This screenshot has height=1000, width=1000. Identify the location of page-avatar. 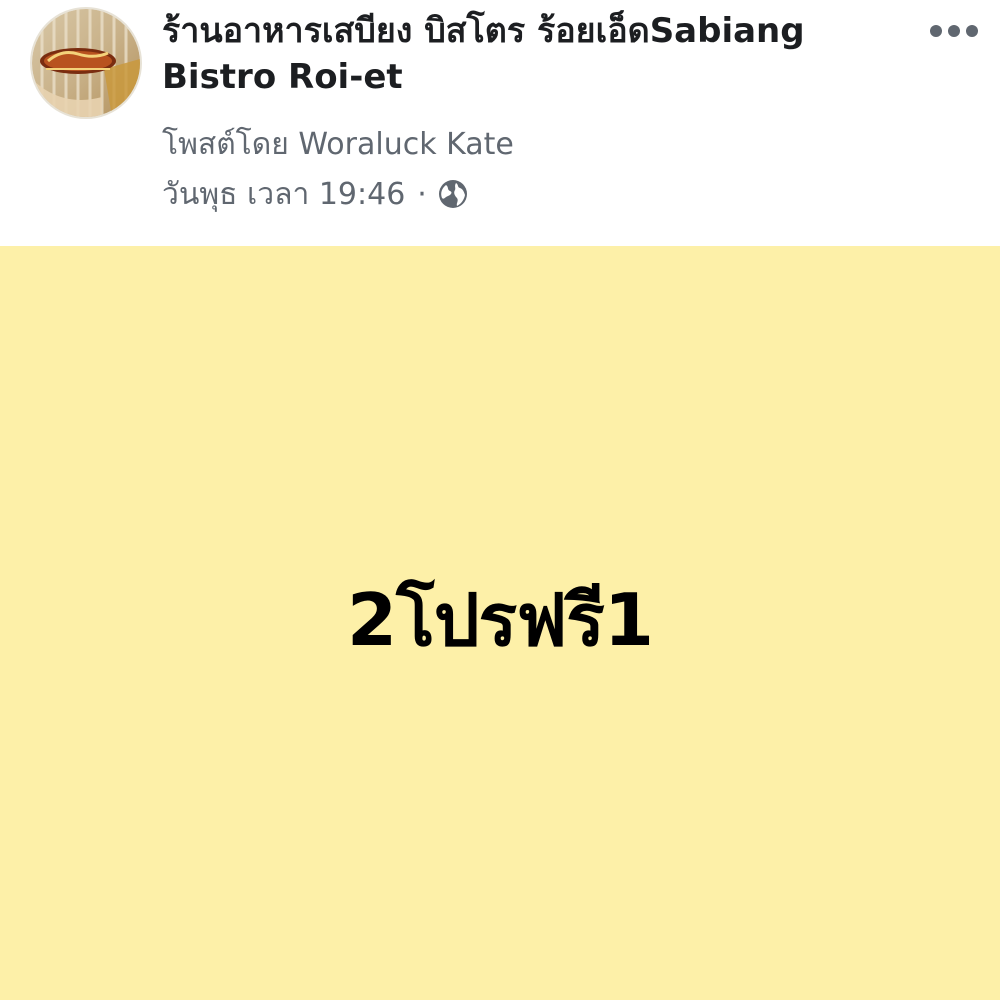
(86, 63).